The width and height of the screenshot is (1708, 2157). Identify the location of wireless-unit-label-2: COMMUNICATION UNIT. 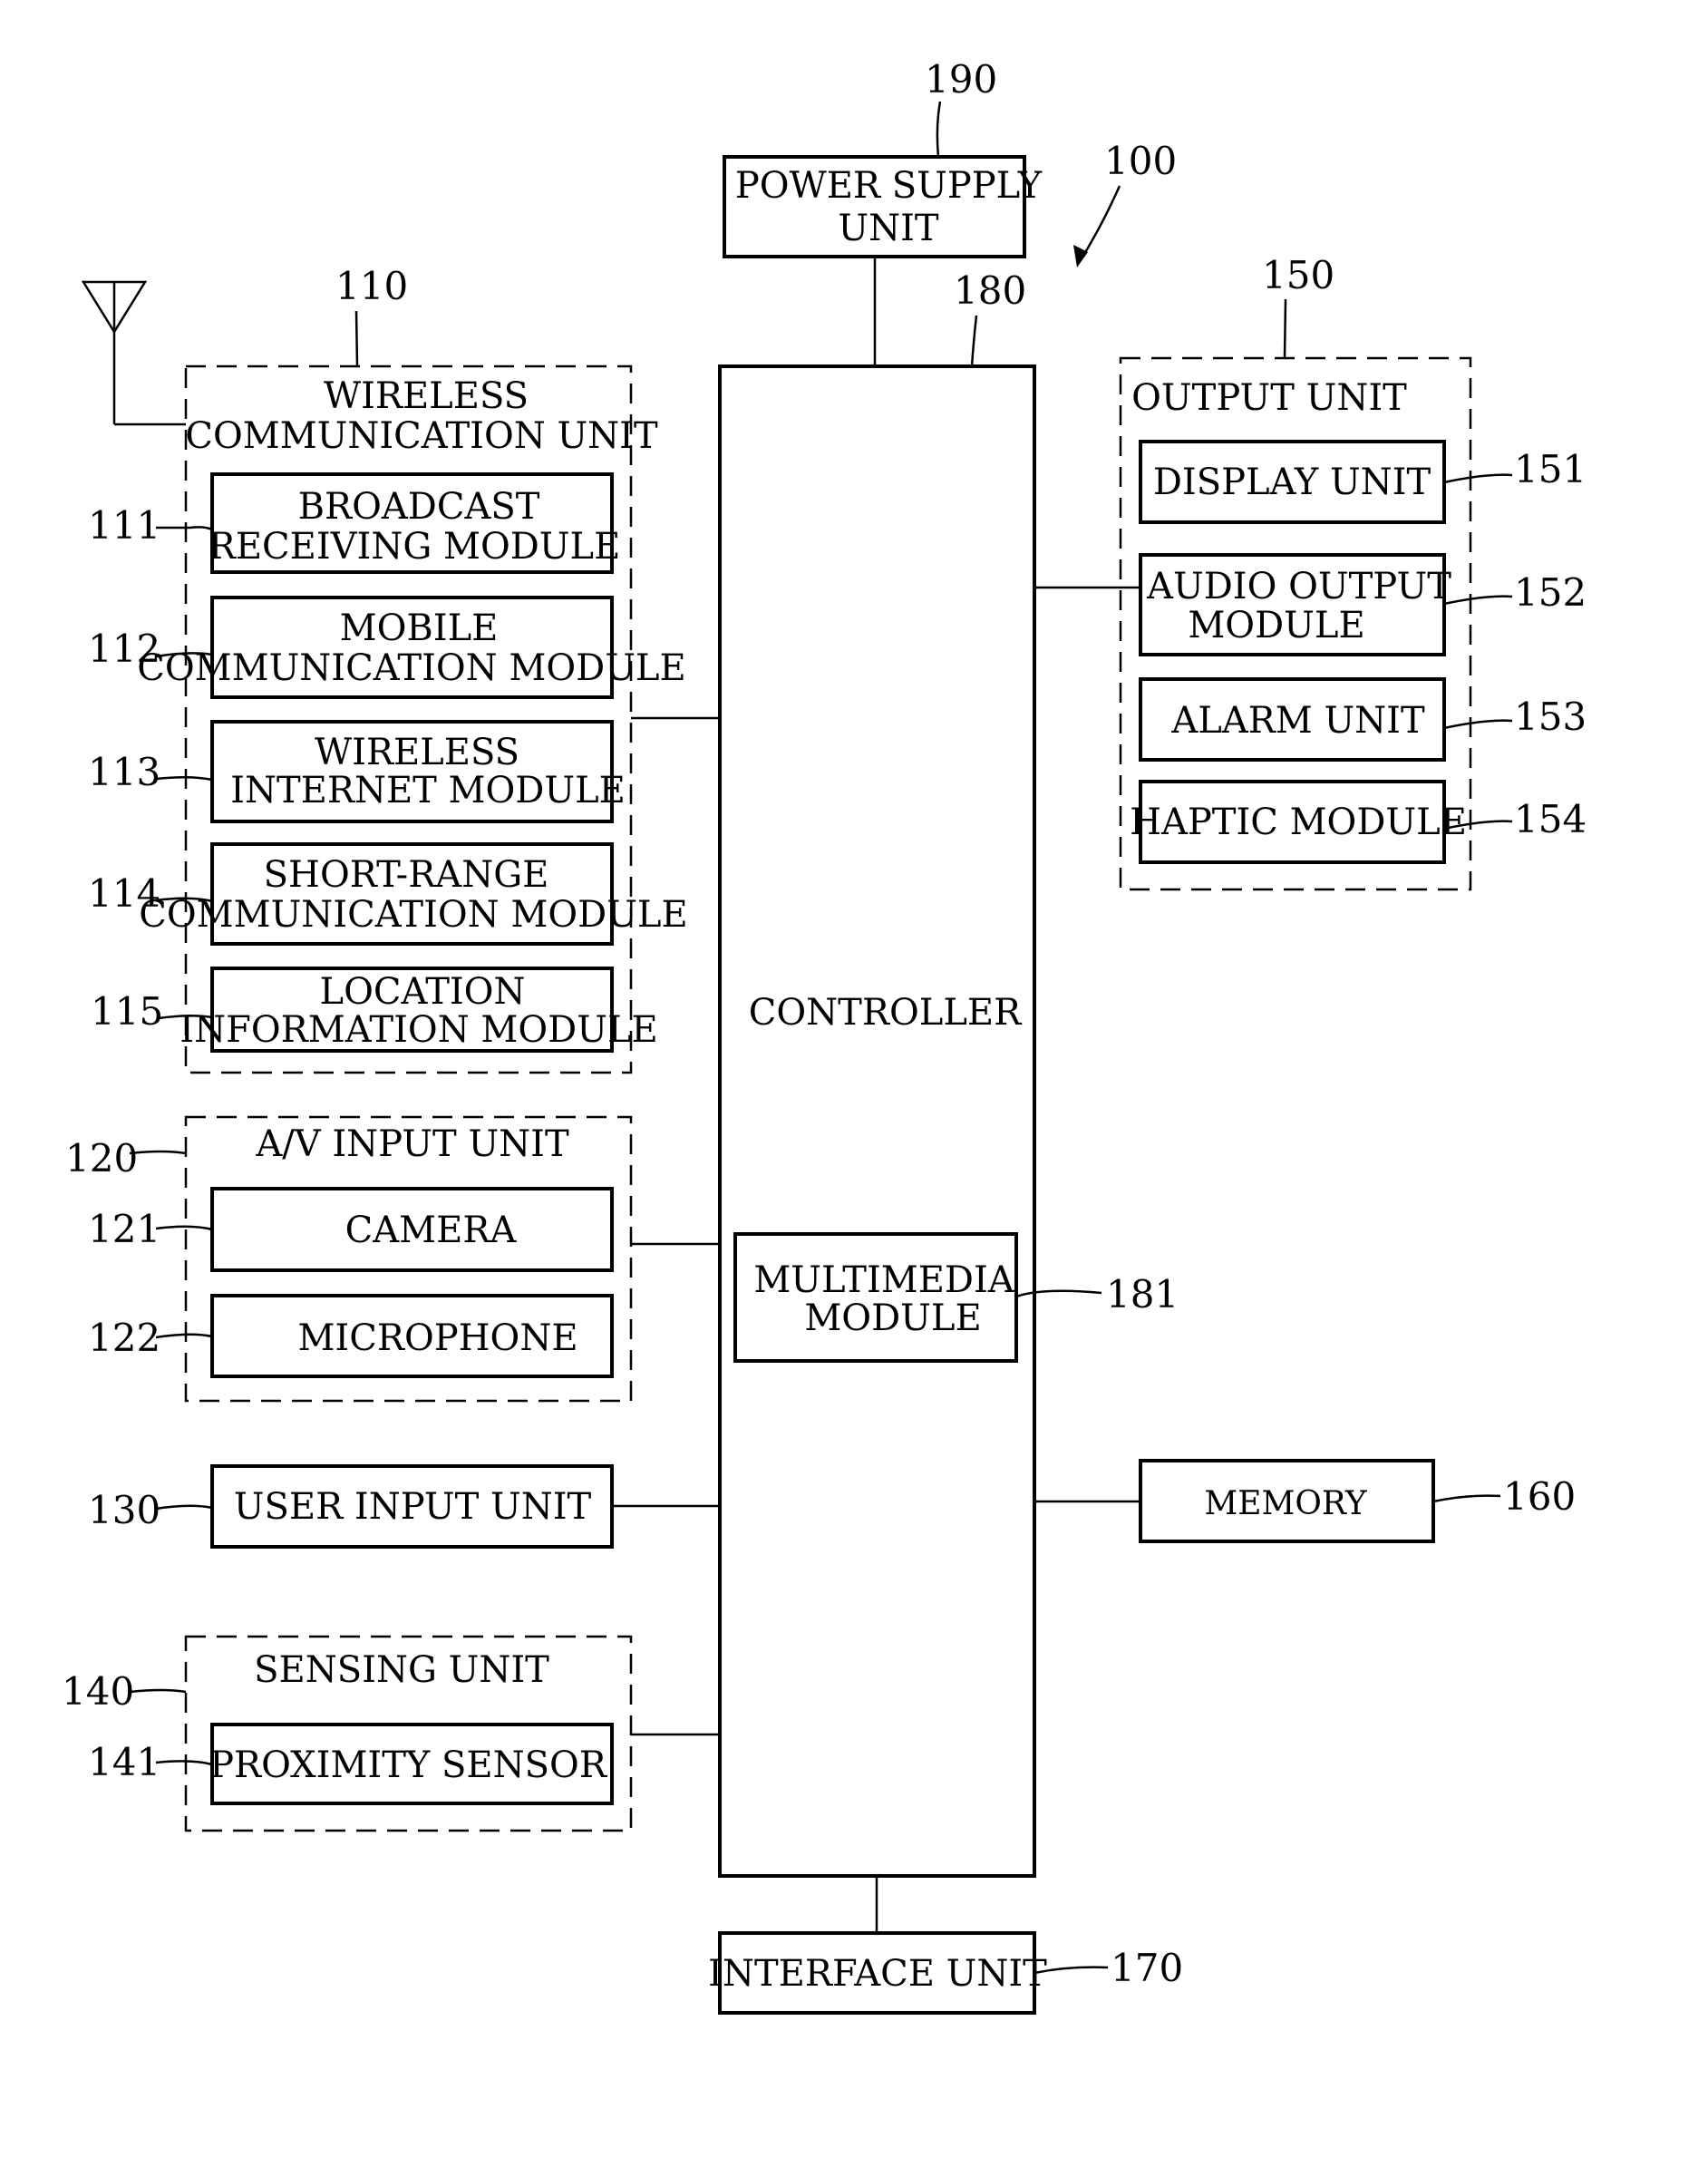
(421, 436).